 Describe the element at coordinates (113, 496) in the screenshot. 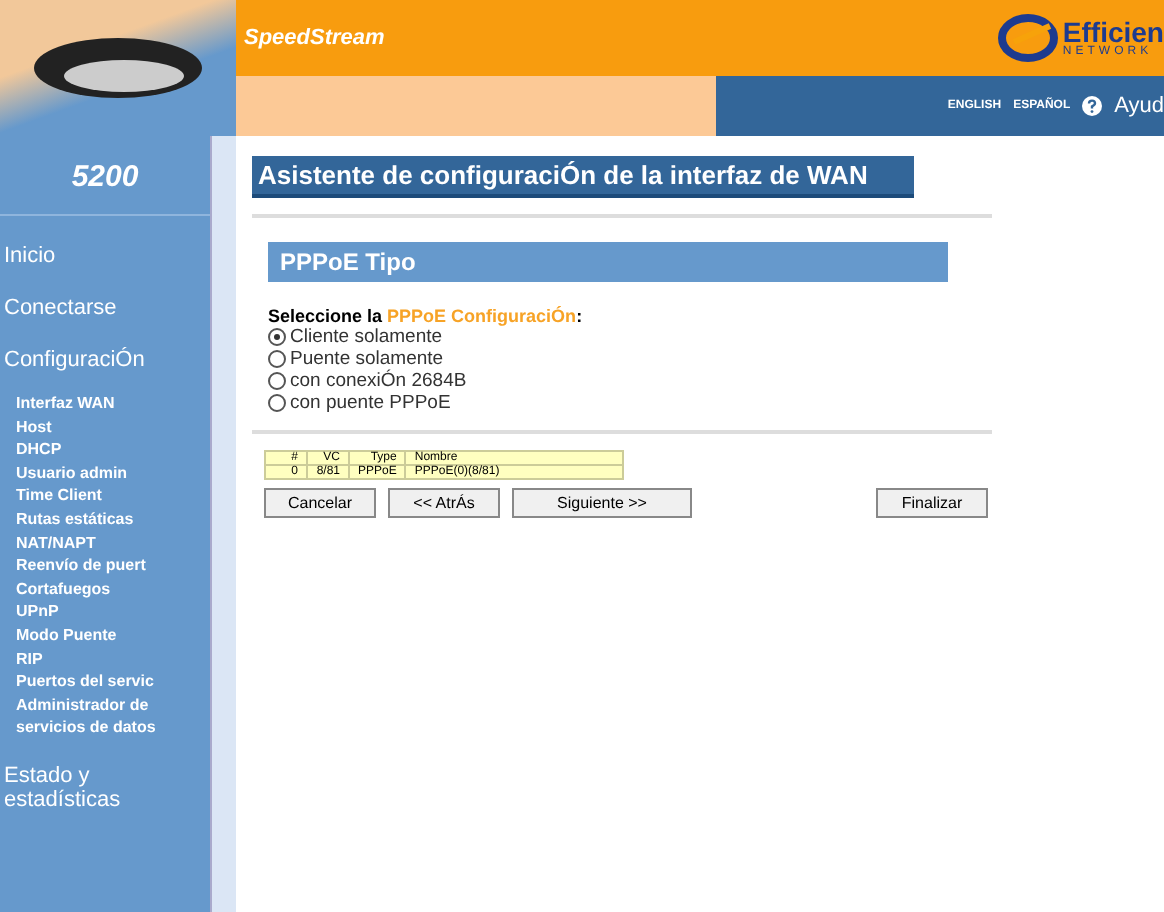

I see `nav-subitem: Time Client` at that location.